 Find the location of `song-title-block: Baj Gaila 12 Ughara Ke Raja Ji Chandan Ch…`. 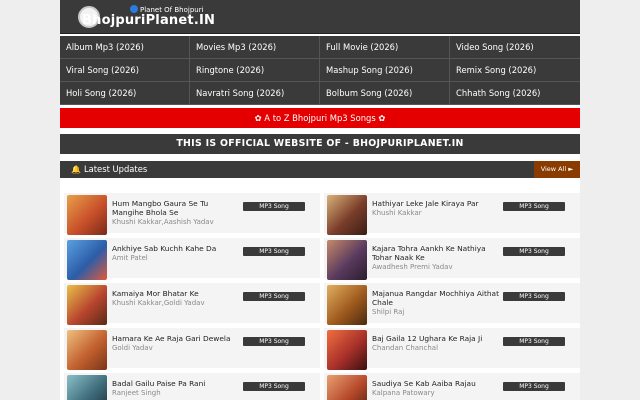

song-title-block: Baj Gaila 12 Ughara Ke Raja Ji Chandan Ch… is located at coordinates (436, 343).